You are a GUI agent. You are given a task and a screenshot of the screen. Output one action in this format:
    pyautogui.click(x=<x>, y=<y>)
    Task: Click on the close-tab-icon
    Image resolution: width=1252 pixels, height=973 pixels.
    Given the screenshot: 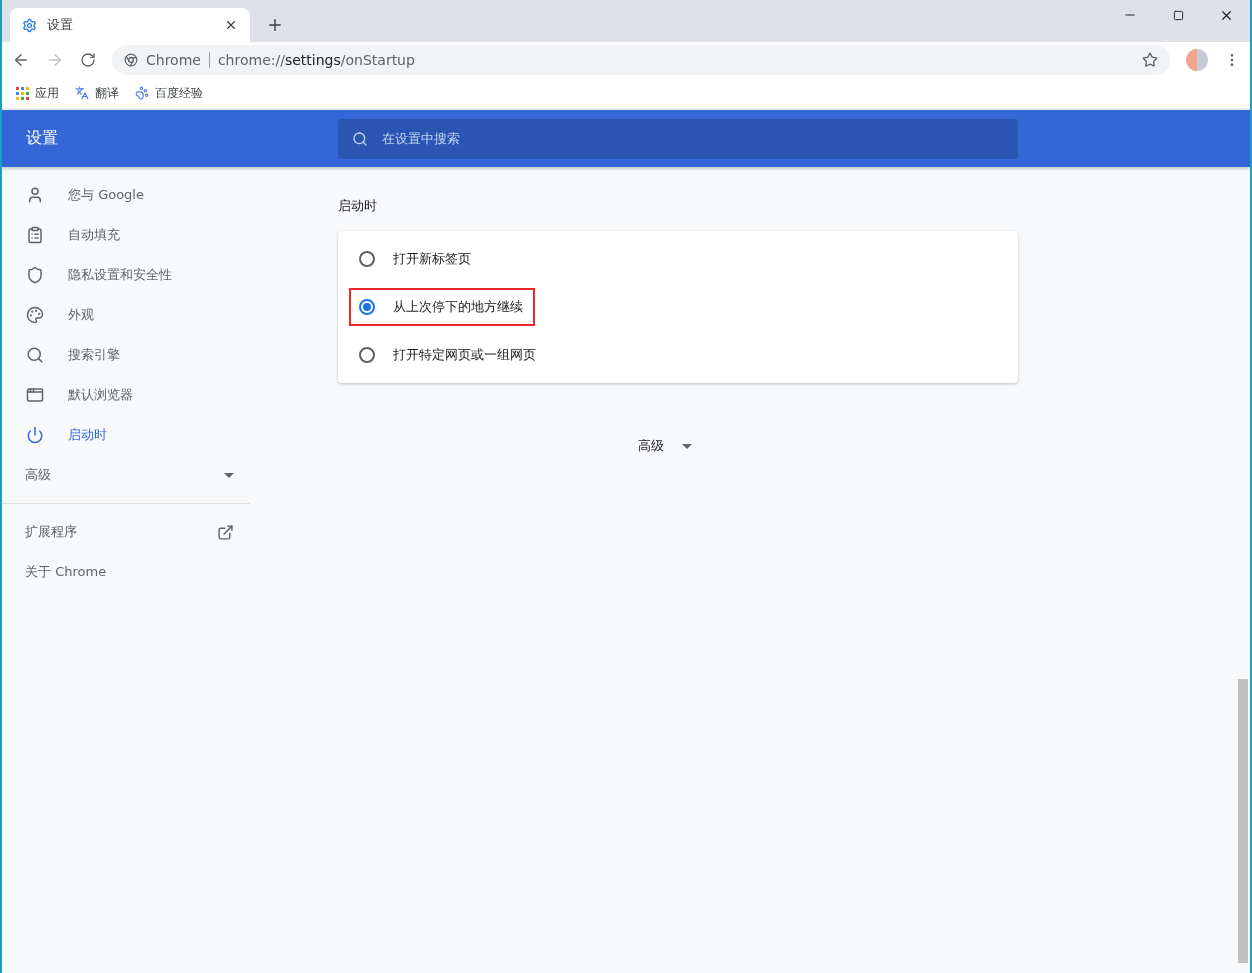 What is the action you would take?
    pyautogui.click(x=231, y=25)
    